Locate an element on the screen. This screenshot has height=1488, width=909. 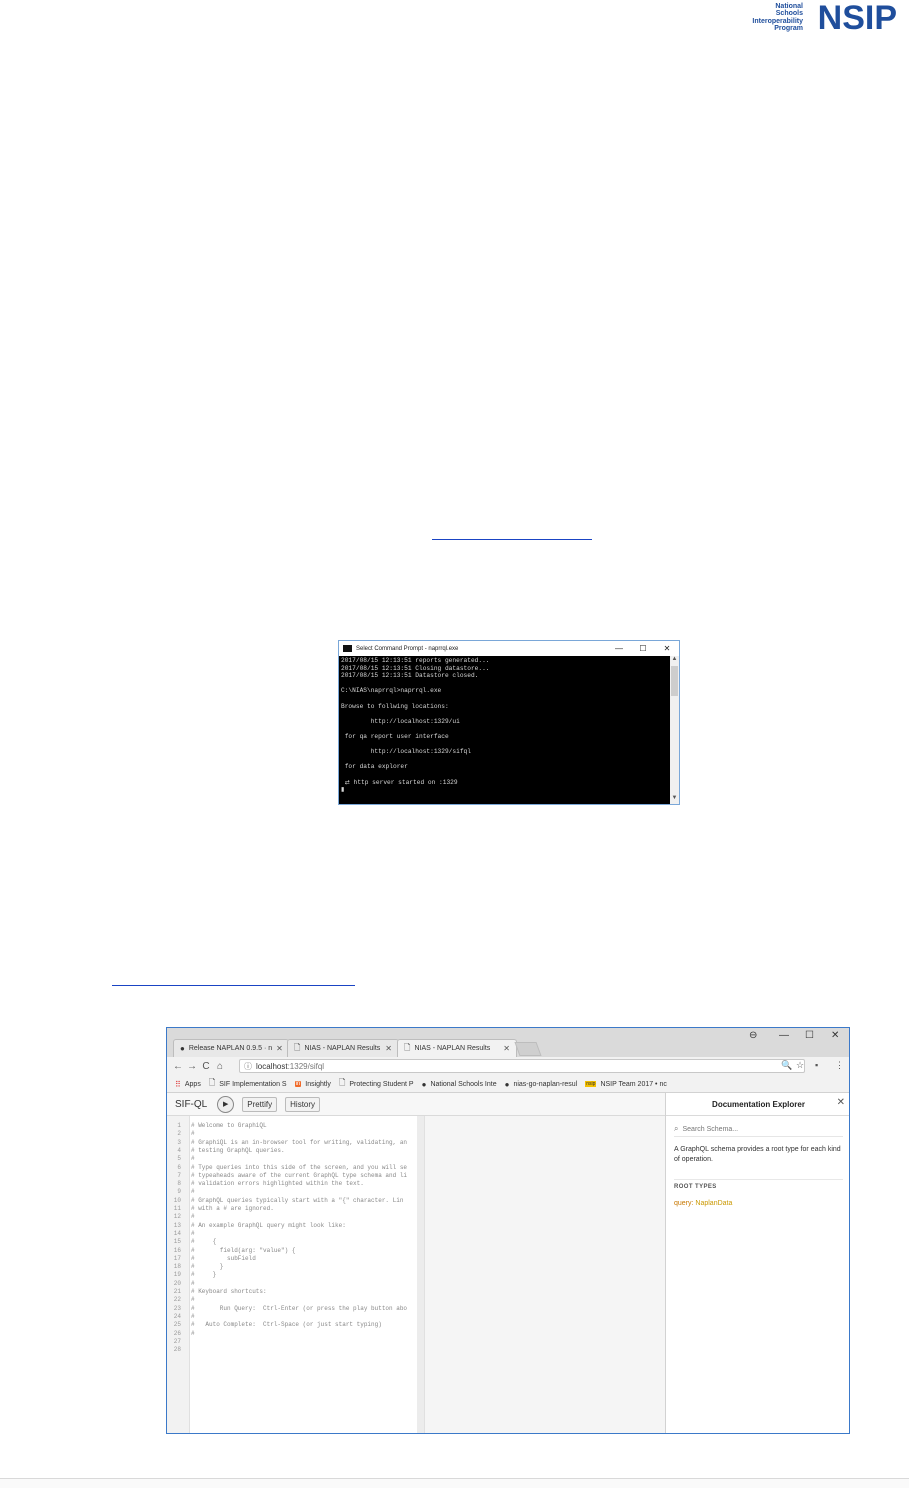
line-number: 21 is located at coordinates (177, 1291).